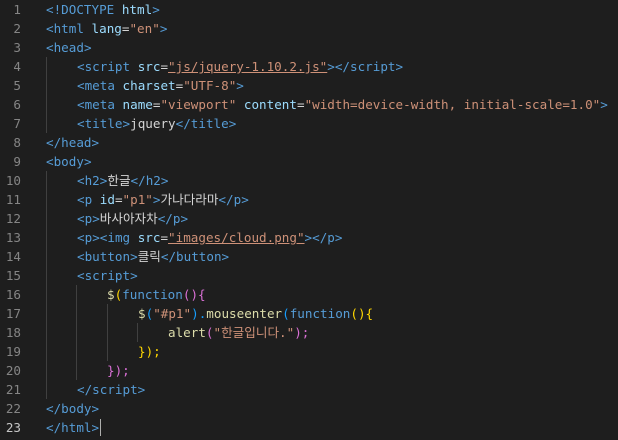  I want to click on code-line: <meta charset="UTF-8">, so click(160, 85).